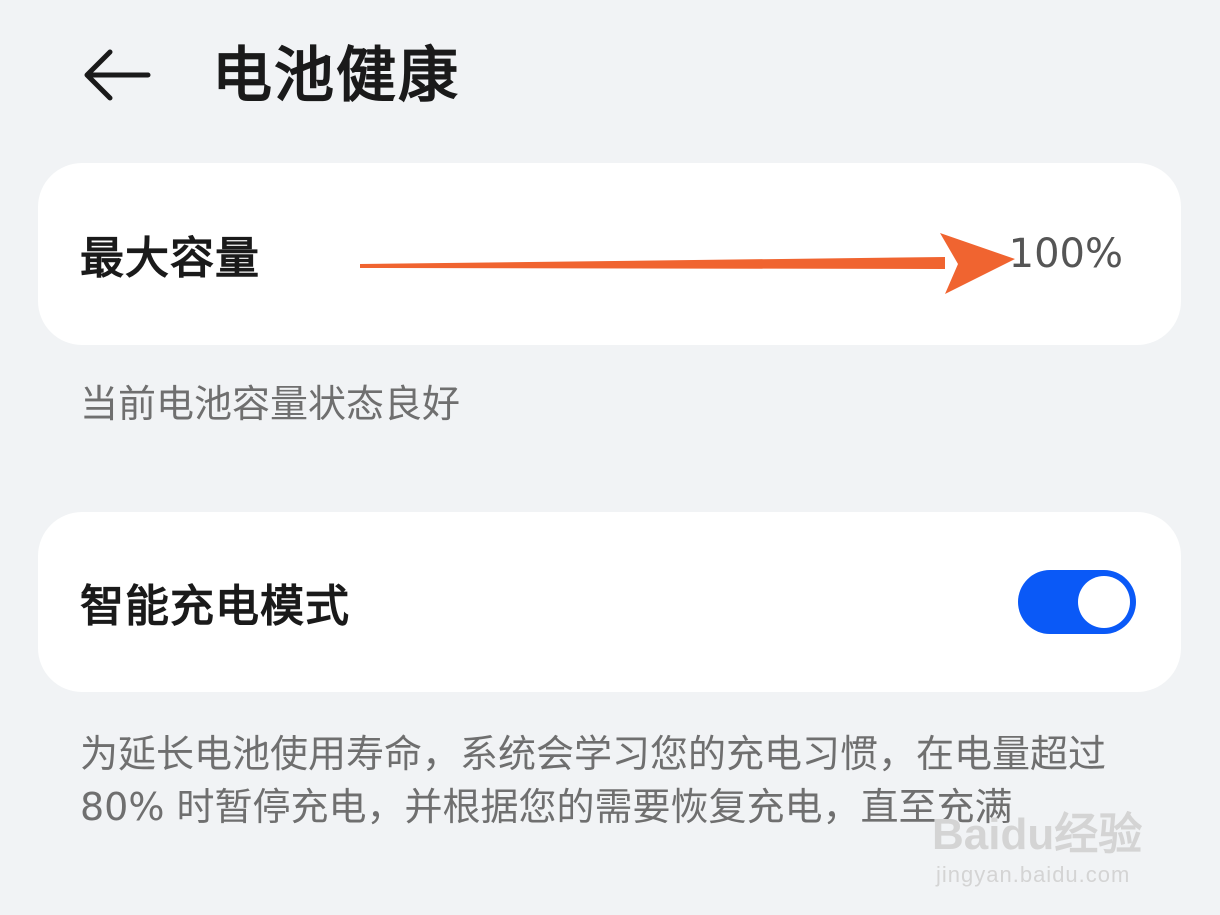 This screenshot has height=915, width=1220. I want to click on watermark-url: jingyan.baidu.com, so click(1033, 874).